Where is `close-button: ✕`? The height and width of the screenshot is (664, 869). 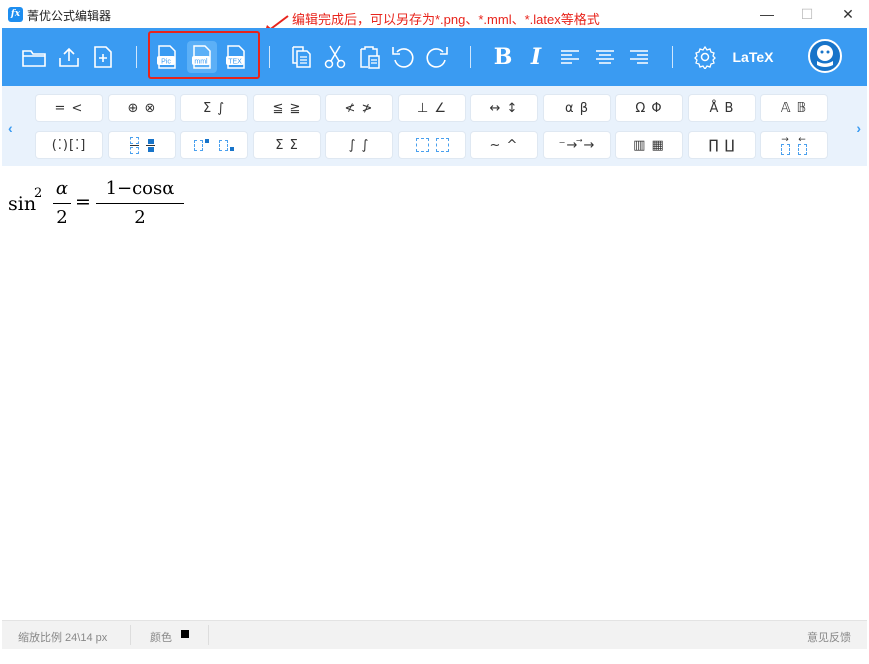
close-button: ✕ is located at coordinates (848, 14).